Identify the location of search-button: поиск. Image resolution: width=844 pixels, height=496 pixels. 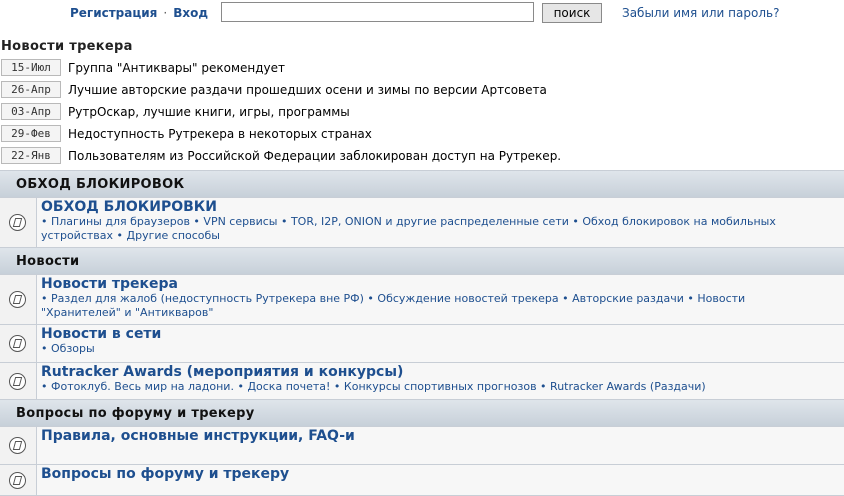
(572, 13).